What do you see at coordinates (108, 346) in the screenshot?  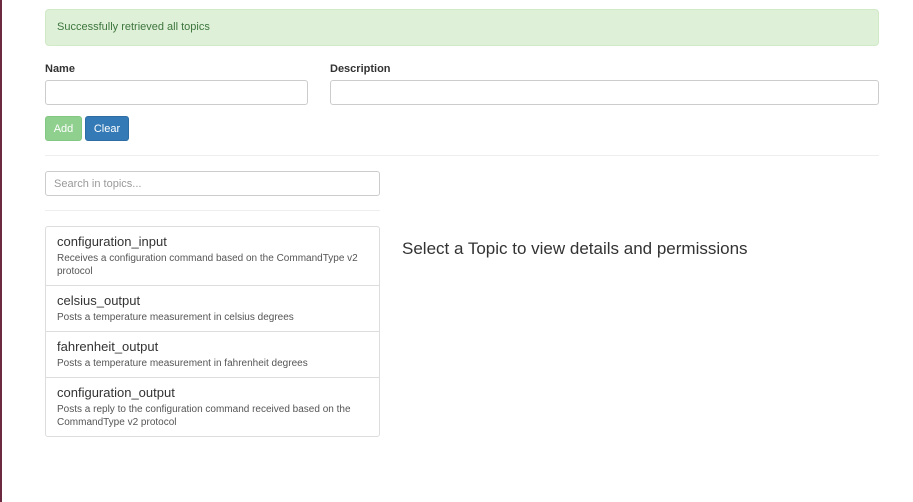 I see `topic-name: fahrenheit_output` at bounding box center [108, 346].